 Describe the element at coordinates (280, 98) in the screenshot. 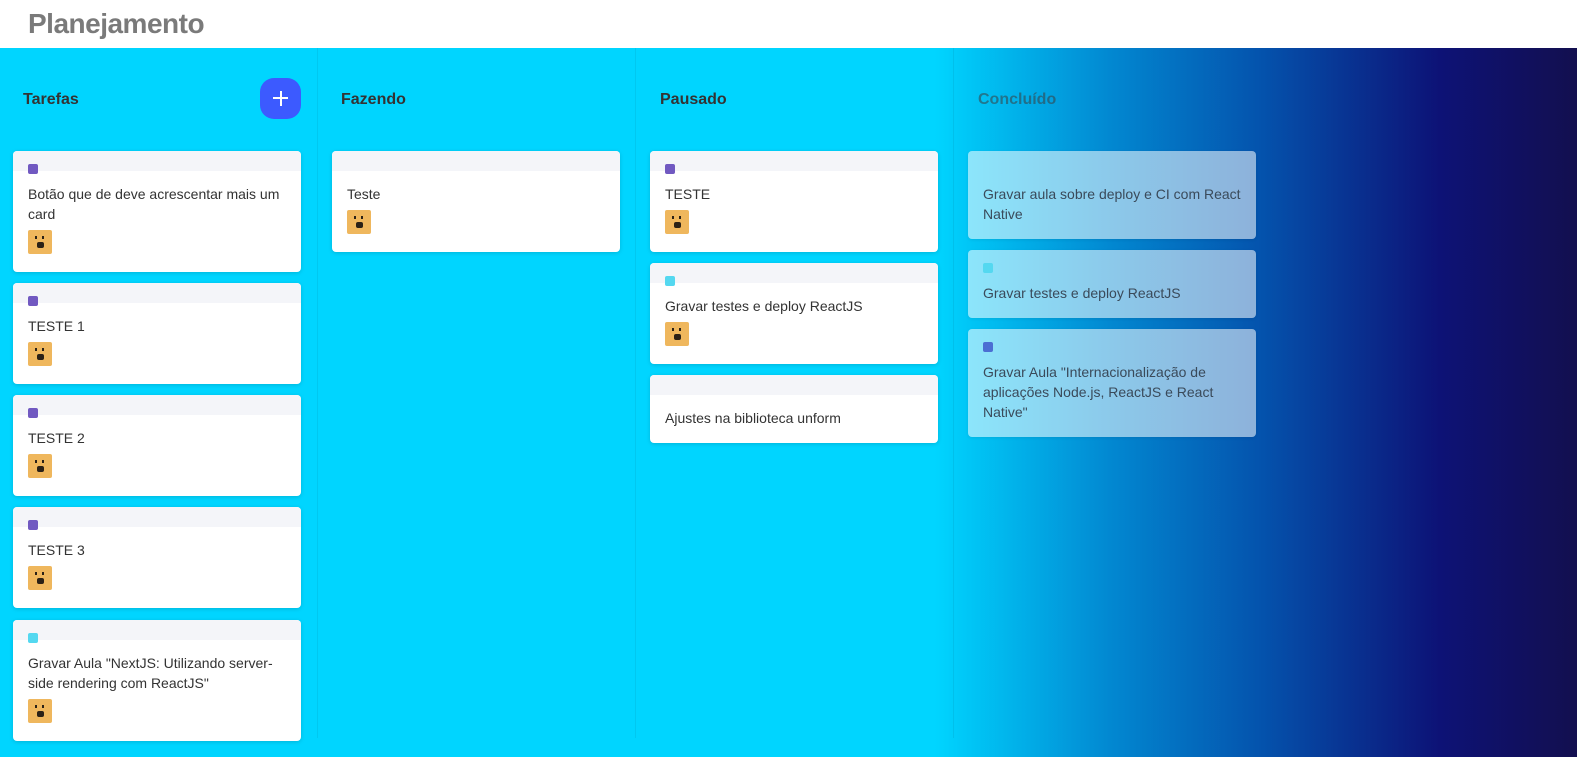

I see `add-card-button` at that location.